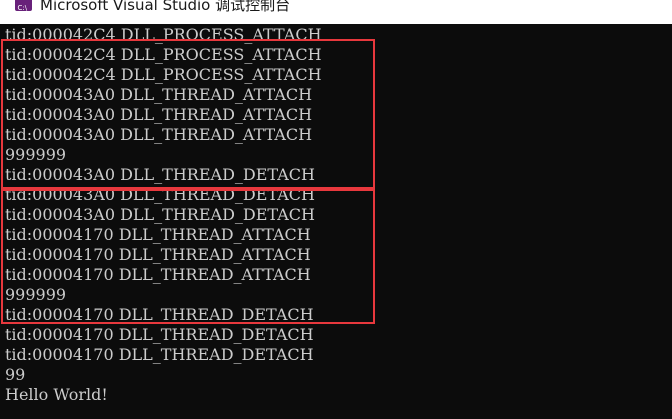 Image resolution: width=672 pixels, height=419 pixels. I want to click on console-line: 99, so click(15, 374).